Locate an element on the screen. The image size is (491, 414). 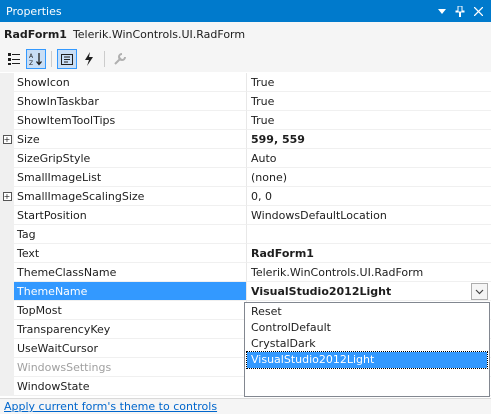
property-name: StartPosition is located at coordinates (130, 215).